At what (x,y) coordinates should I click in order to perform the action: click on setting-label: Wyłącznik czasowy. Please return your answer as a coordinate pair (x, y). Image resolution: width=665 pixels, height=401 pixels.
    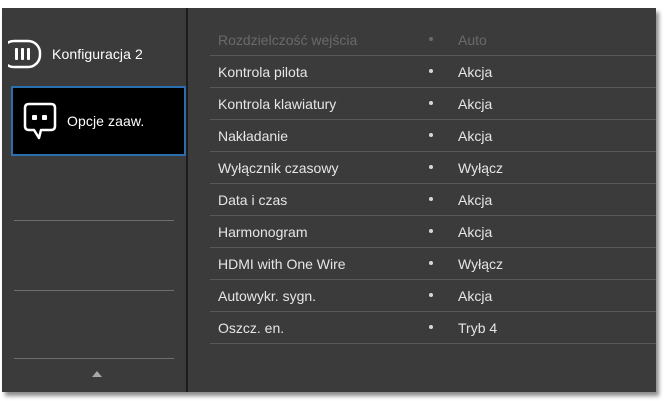
    Looking at the image, I should click on (278, 168).